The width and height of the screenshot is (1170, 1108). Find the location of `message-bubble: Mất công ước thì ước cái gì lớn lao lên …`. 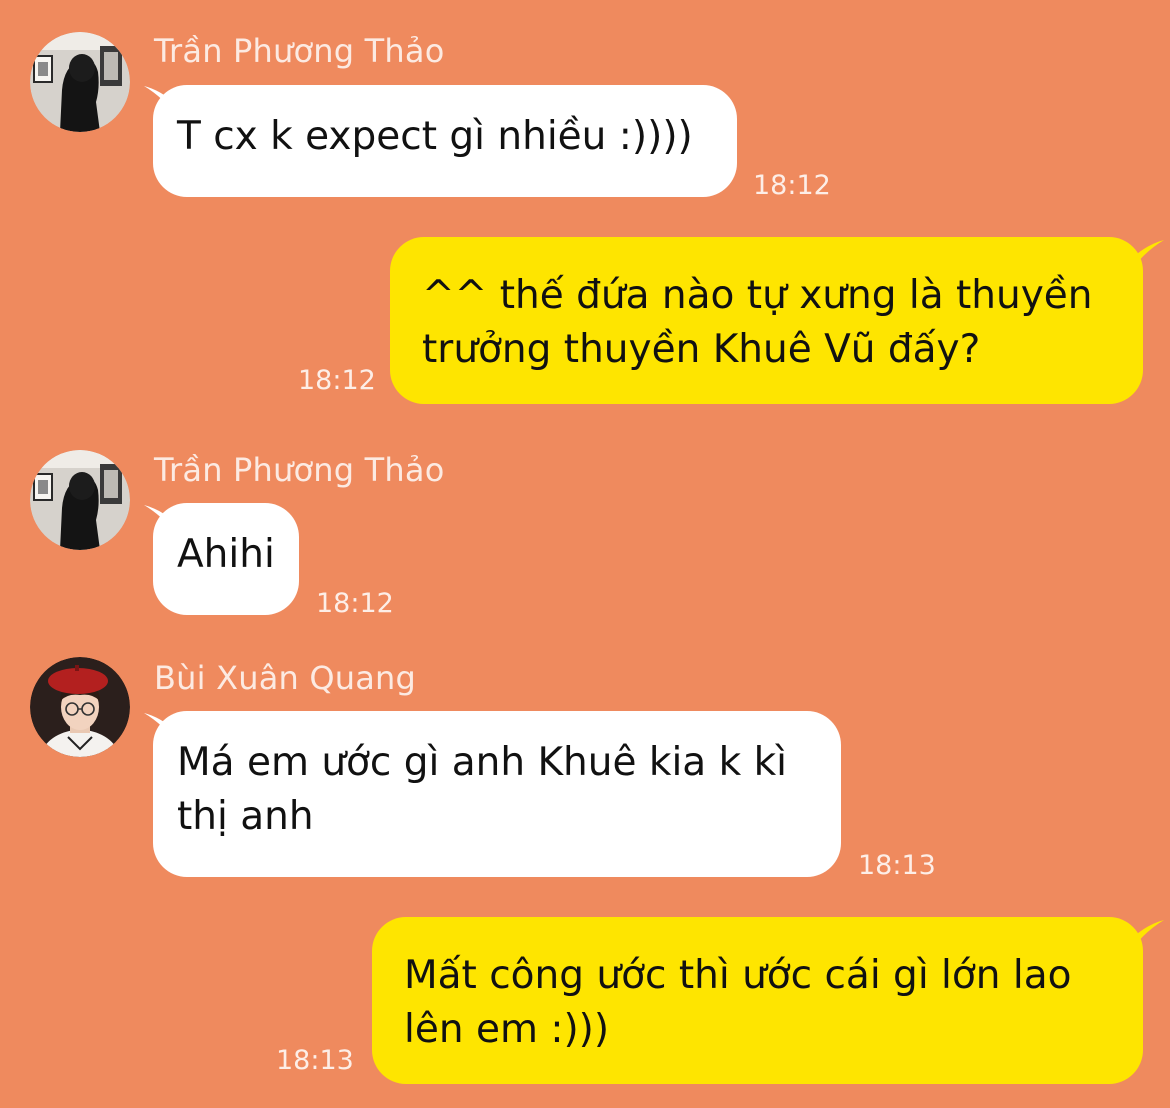

message-bubble: Mất công ước thì ước cái gì lớn lao lên … is located at coordinates (757, 1000).